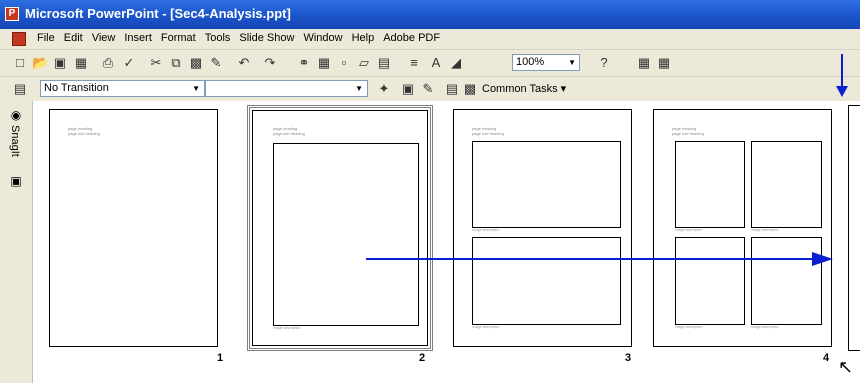  I want to click on transition-select: No Transition ▼, so click(122, 88).